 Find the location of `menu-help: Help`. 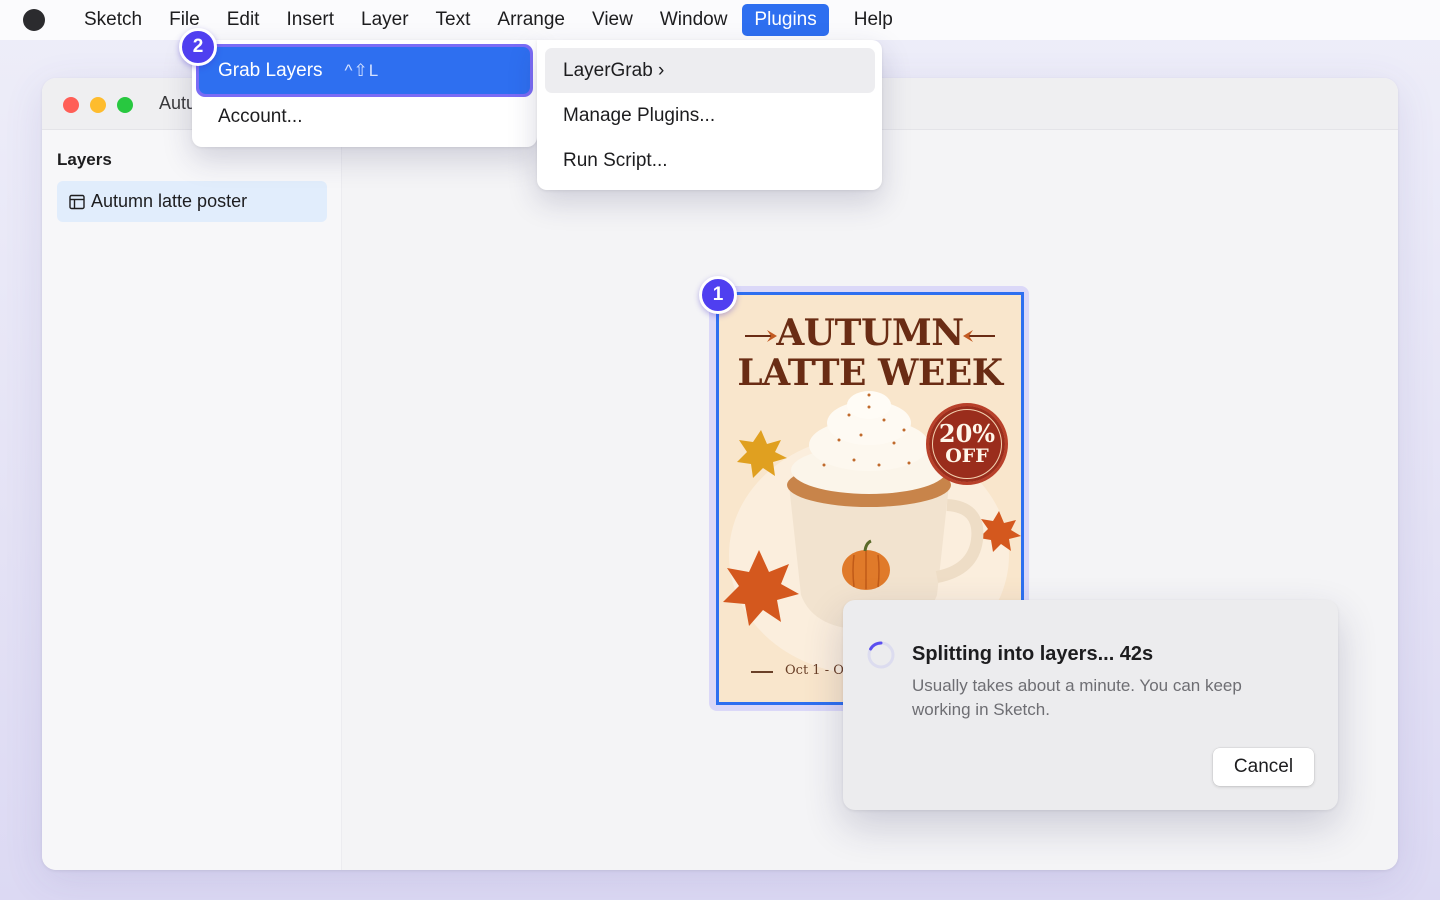

menu-help: Help is located at coordinates (873, 20).